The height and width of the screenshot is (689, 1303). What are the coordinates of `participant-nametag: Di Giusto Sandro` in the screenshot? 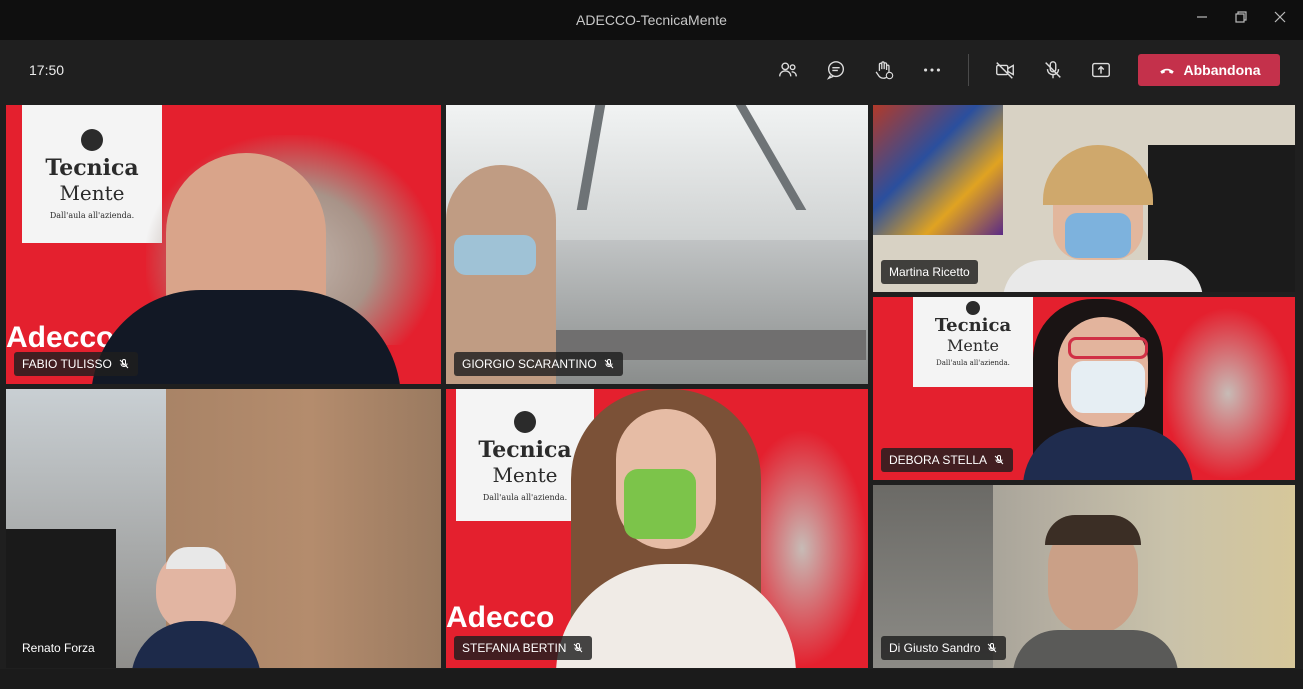 It's located at (944, 648).